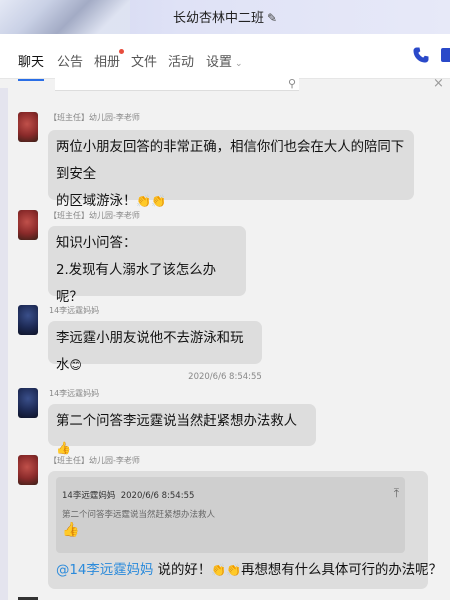  What do you see at coordinates (89, 496) in the screenshot?
I see `quote-author: 14李远霆妈妈` at bounding box center [89, 496].